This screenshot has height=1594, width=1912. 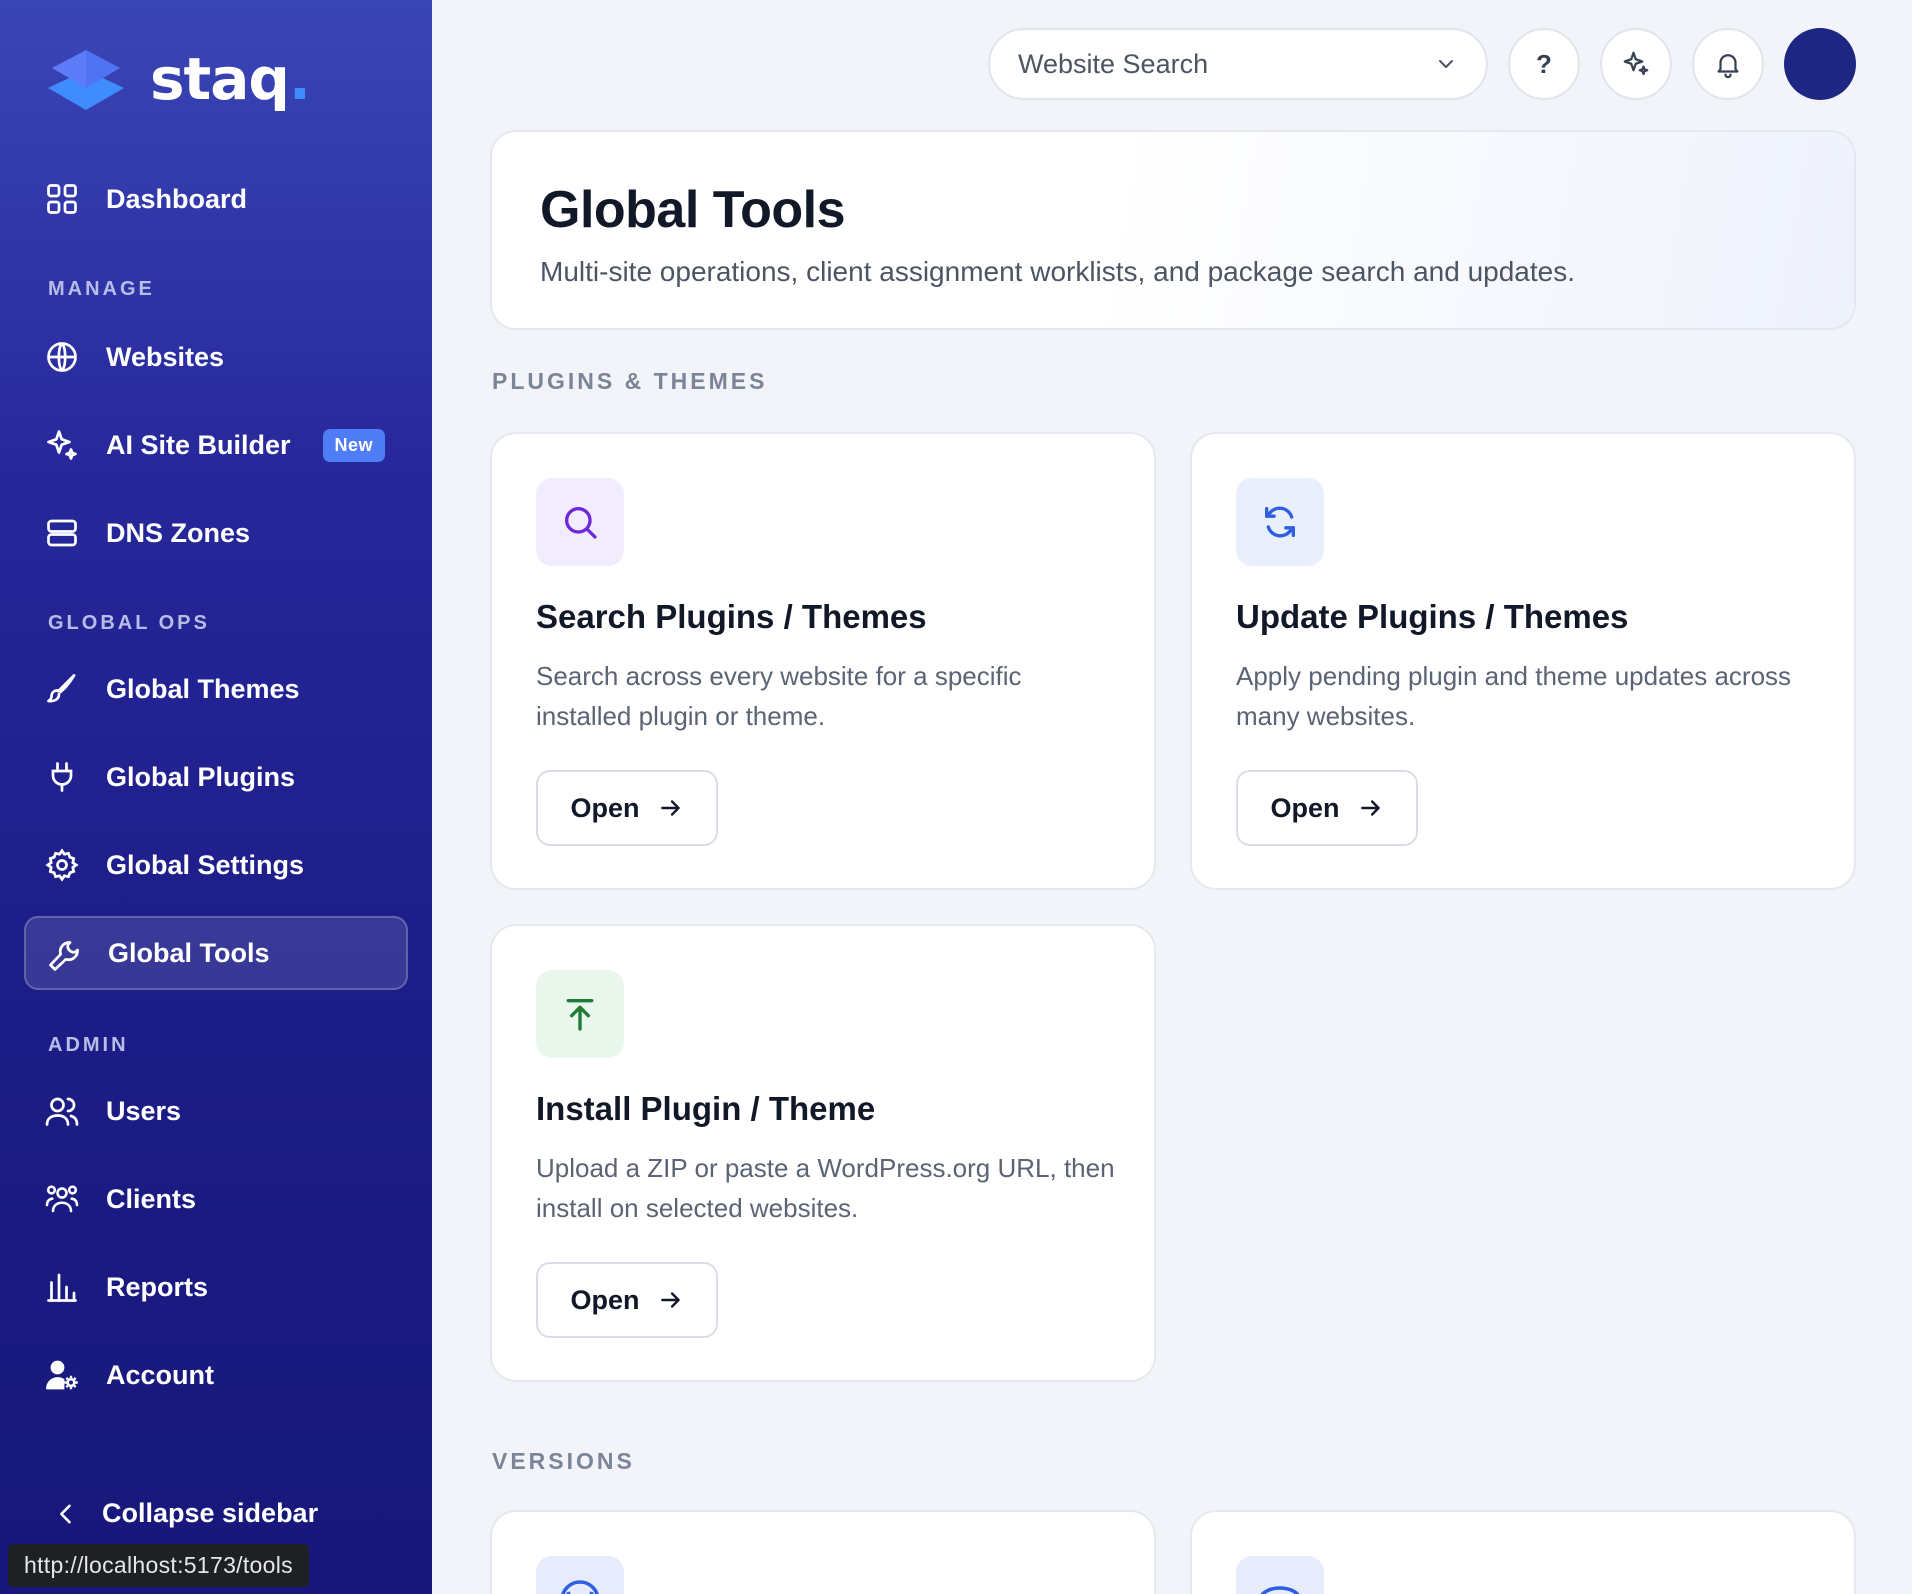 What do you see at coordinates (151, 1198) in the screenshot?
I see `sidebar-item-label: Clients` at bounding box center [151, 1198].